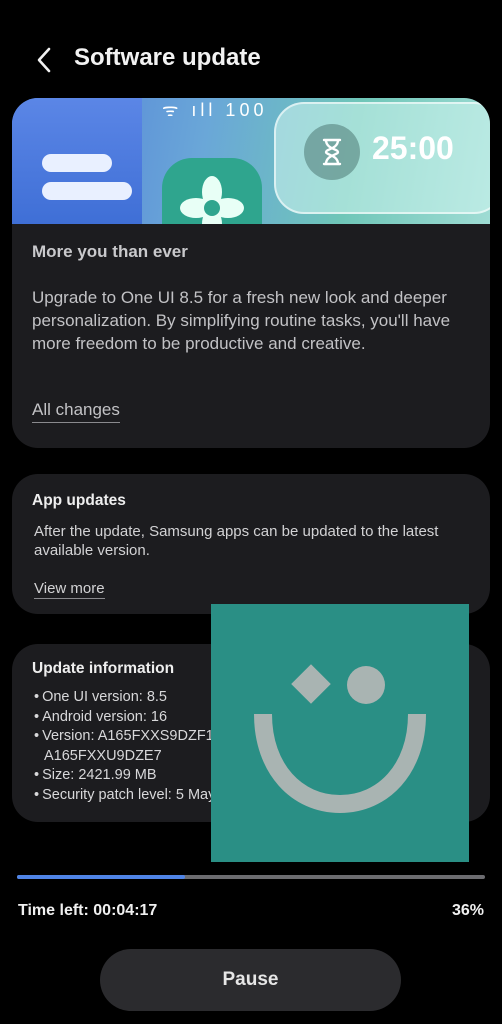 Image resolution: width=502 pixels, height=1024 pixels. What do you see at coordinates (340, 733) in the screenshot?
I see `smile-logo-overlay` at bounding box center [340, 733].